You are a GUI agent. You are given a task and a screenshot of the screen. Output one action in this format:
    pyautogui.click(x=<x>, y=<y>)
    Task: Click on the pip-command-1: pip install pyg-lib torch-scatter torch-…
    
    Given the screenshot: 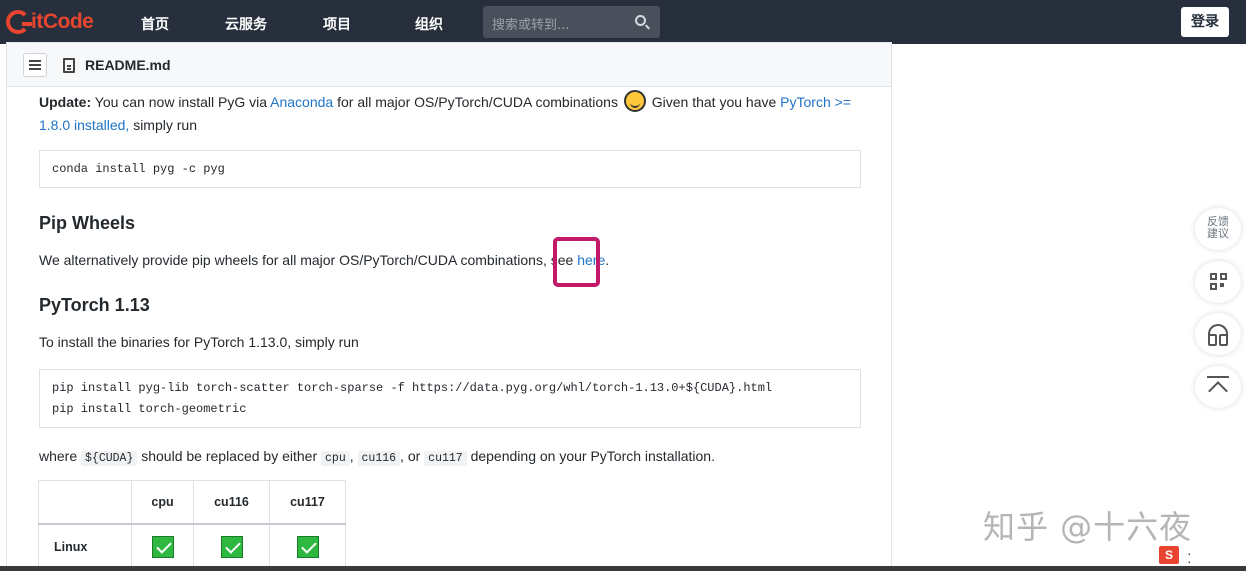 What is the action you would take?
    pyautogui.click(x=412, y=388)
    